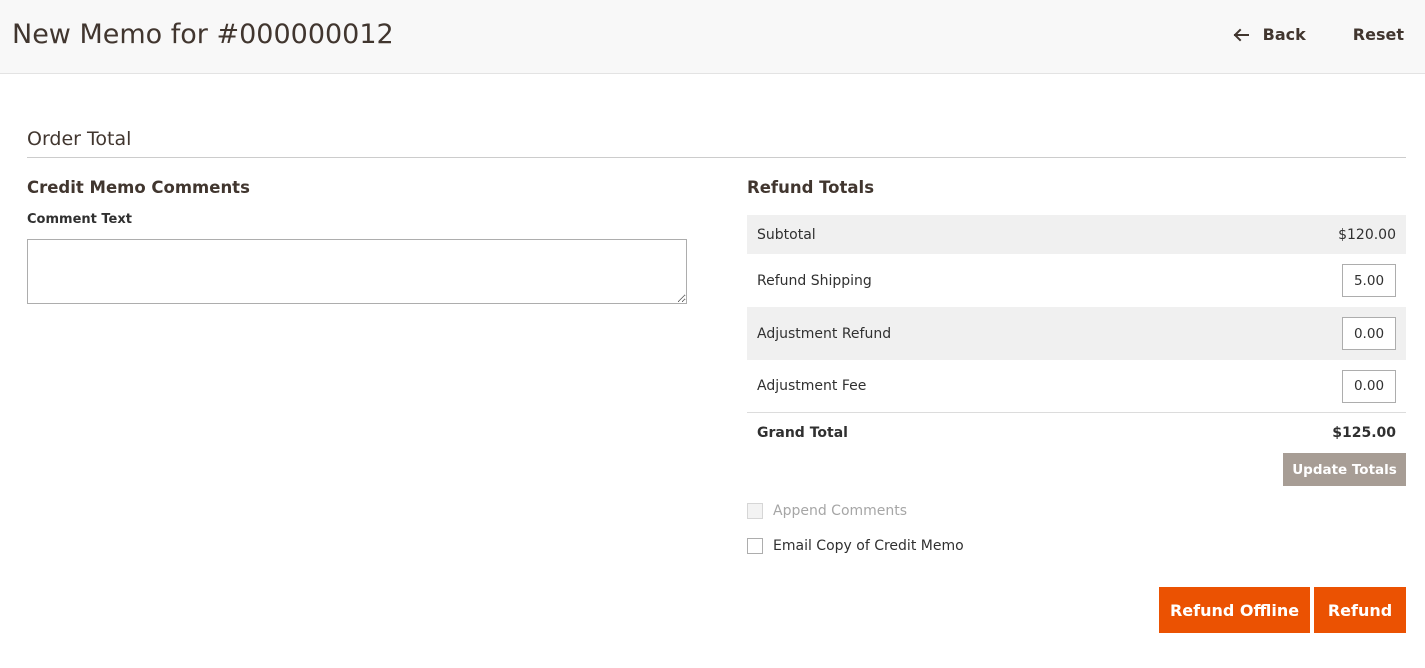 This screenshot has height=668, width=1425. Describe the element at coordinates (802, 433) in the screenshot. I see `grand-total-label: Grand Total` at that location.